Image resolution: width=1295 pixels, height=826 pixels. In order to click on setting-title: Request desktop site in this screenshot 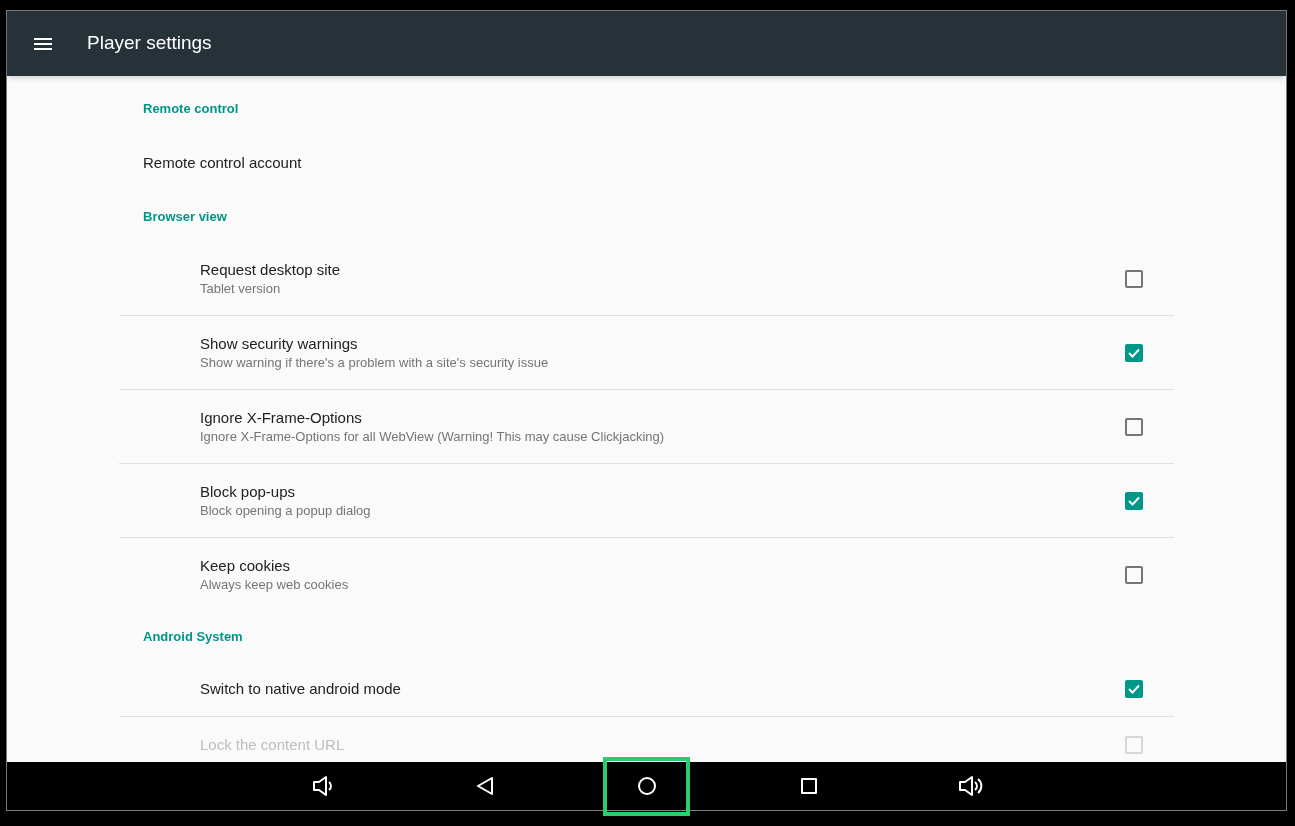, I will do `click(271, 269)`.